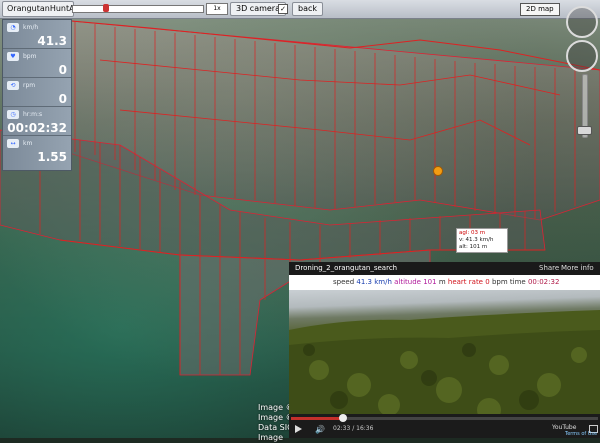 Image resolution: width=600 pixels, height=443 pixels. I want to click on play-icon, so click(298, 429).